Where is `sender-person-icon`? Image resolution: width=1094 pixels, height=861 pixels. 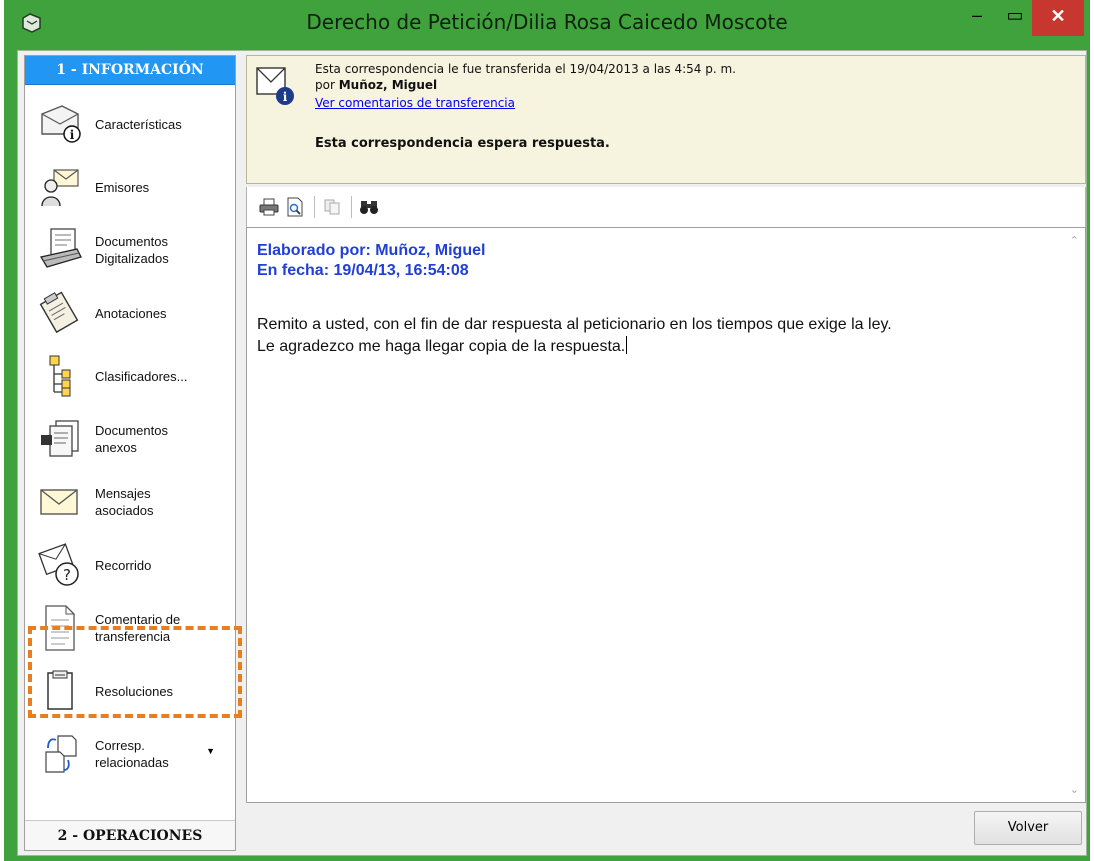
sender-person-icon is located at coordinates (60, 187).